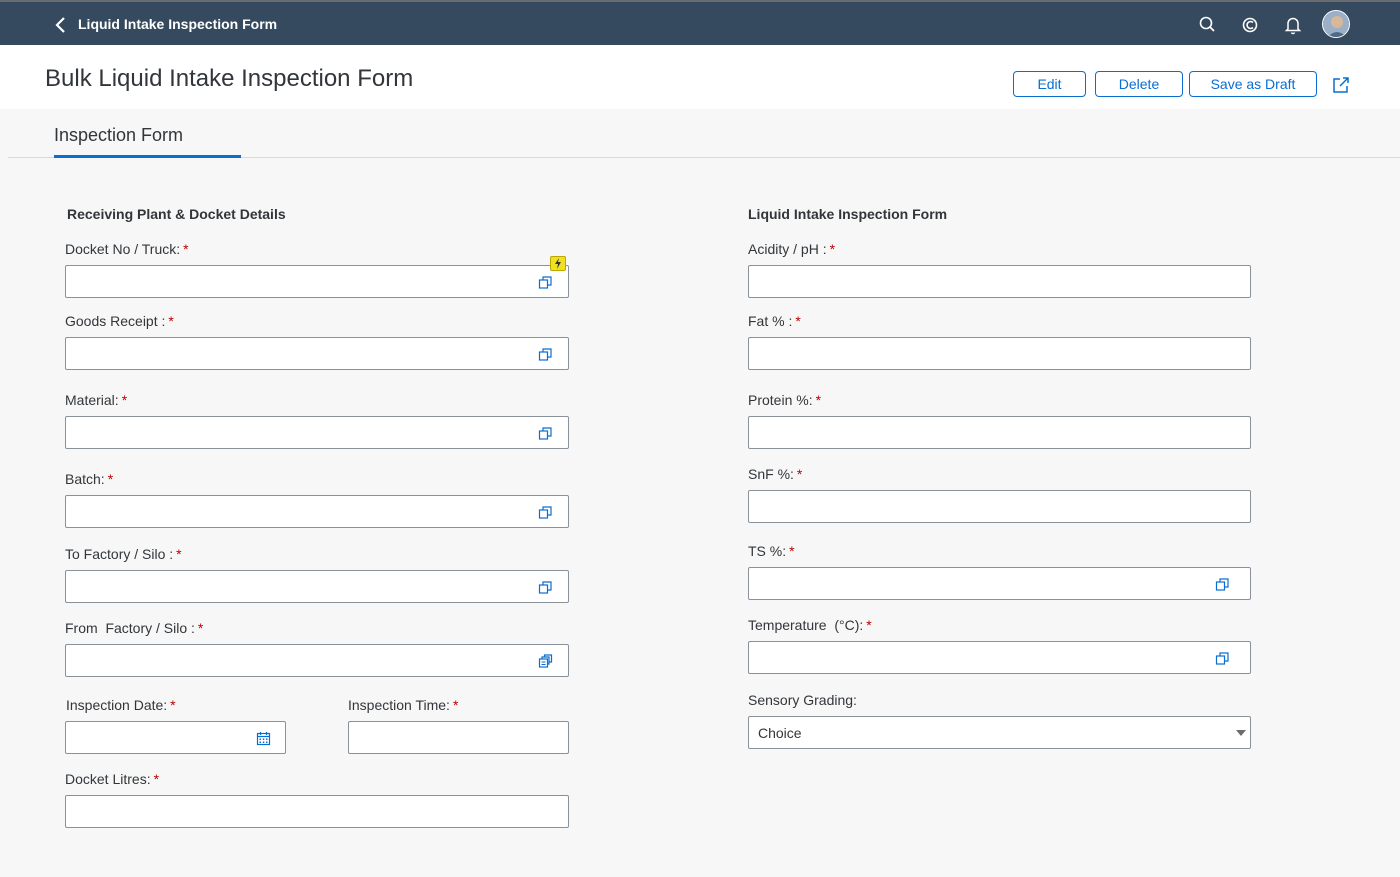 The height and width of the screenshot is (877, 1400). Describe the element at coordinates (780, 733) in the screenshot. I see `sensory-grading-value: Choice` at that location.